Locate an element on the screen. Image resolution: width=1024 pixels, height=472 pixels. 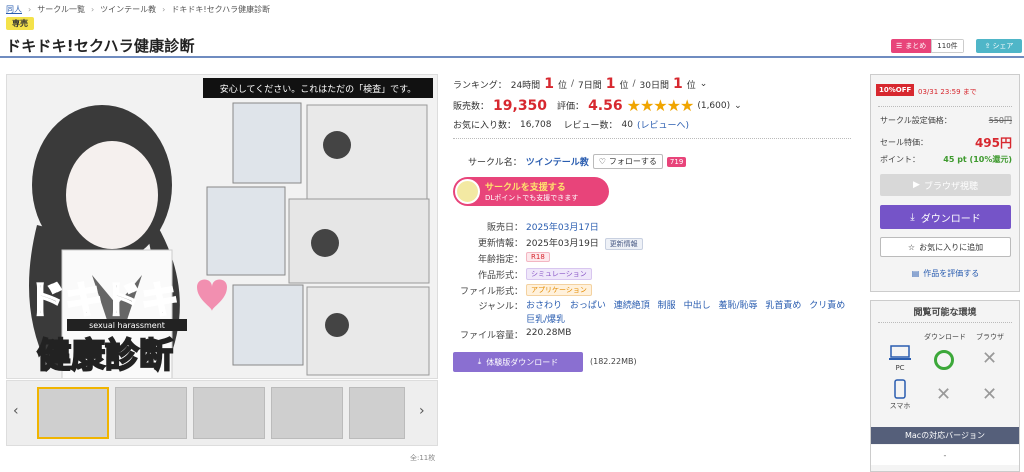
price-divider is located at coordinates (945, 106).